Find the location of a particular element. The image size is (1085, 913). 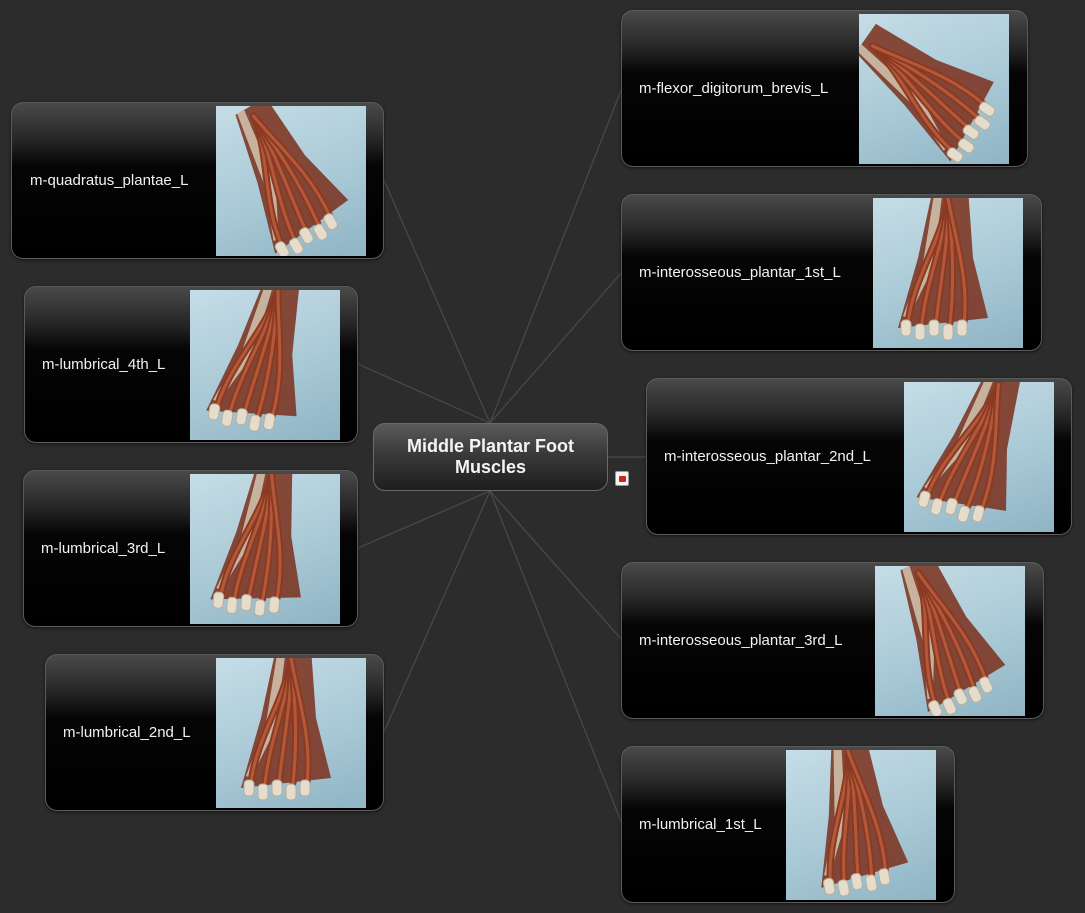

pdf-attachment-icon is located at coordinates (622, 478).